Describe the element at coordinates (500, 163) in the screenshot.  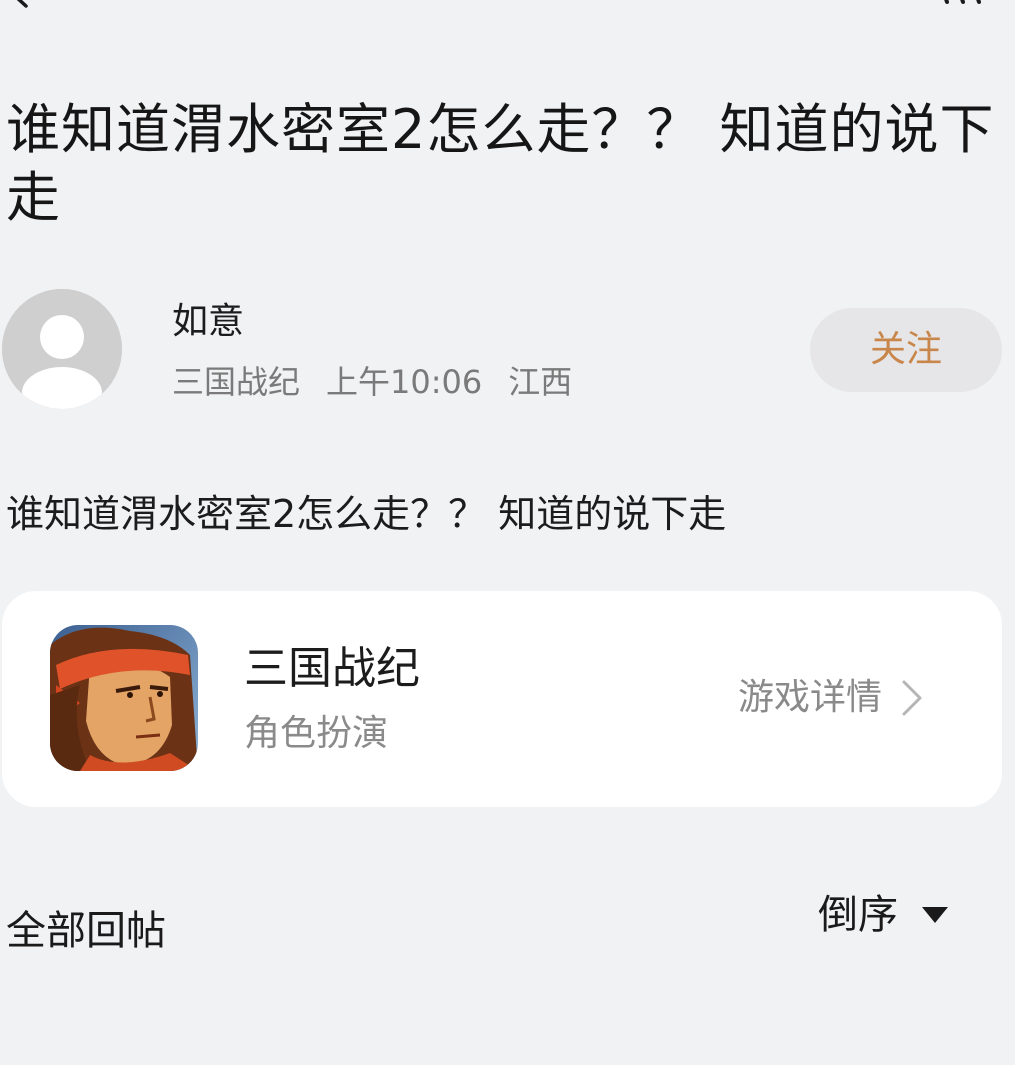
I see `post-title: 谁知道渭水密室2怎么走？？ 知道的说下走` at that location.